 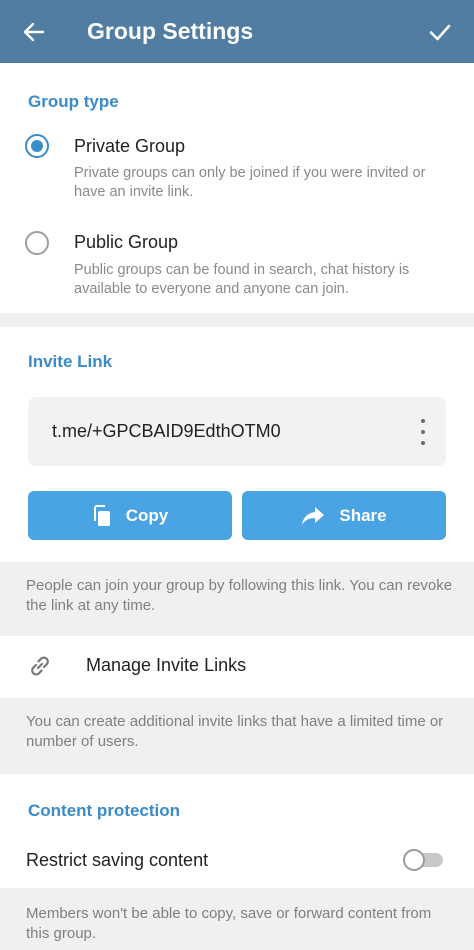 I want to click on invite-link-field: t.me/+GPCBAID9EdthOTM0, so click(x=237, y=431).